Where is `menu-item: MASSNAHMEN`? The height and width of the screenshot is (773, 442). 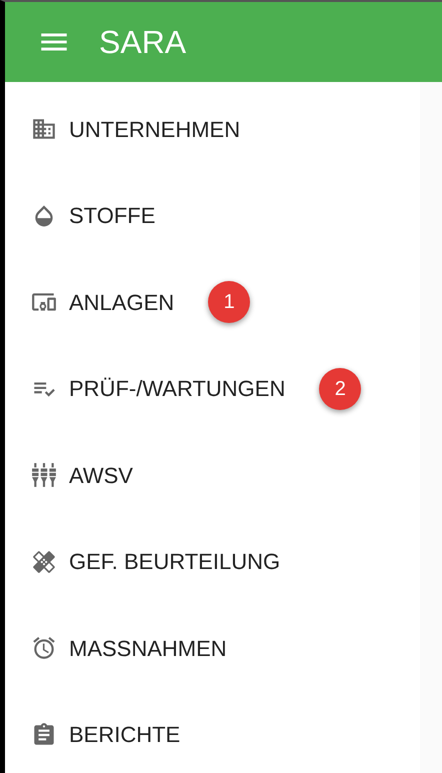
menu-item: MASSNAHMEN is located at coordinates (212, 648).